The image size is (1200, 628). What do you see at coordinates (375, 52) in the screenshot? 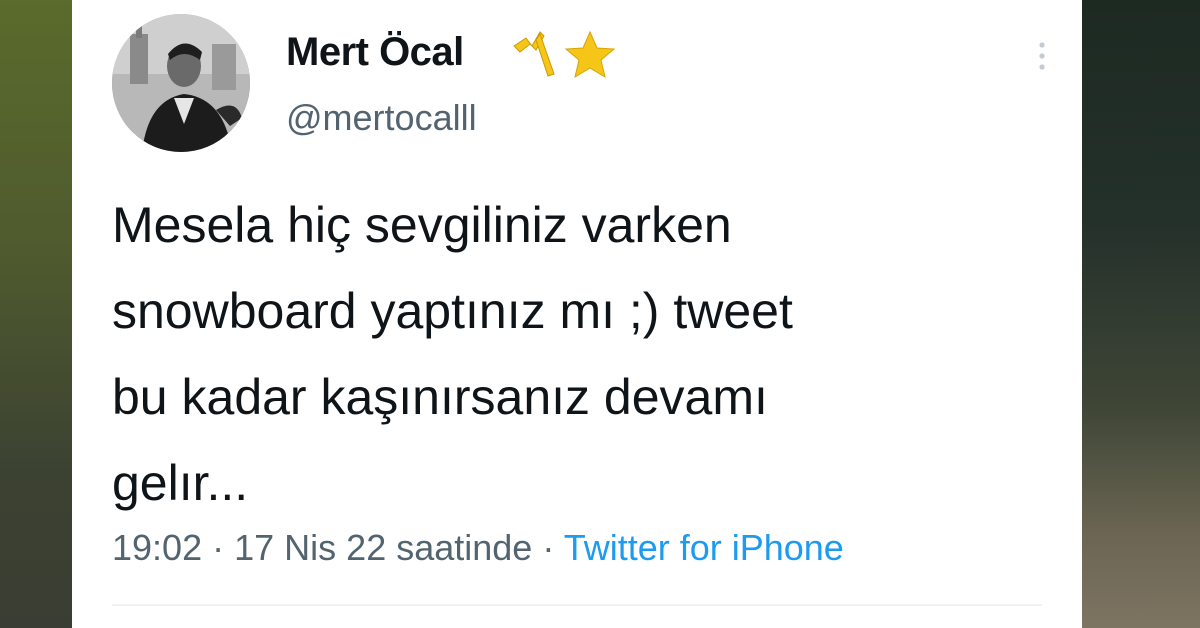
I see `author-name: Mert Öcal` at bounding box center [375, 52].